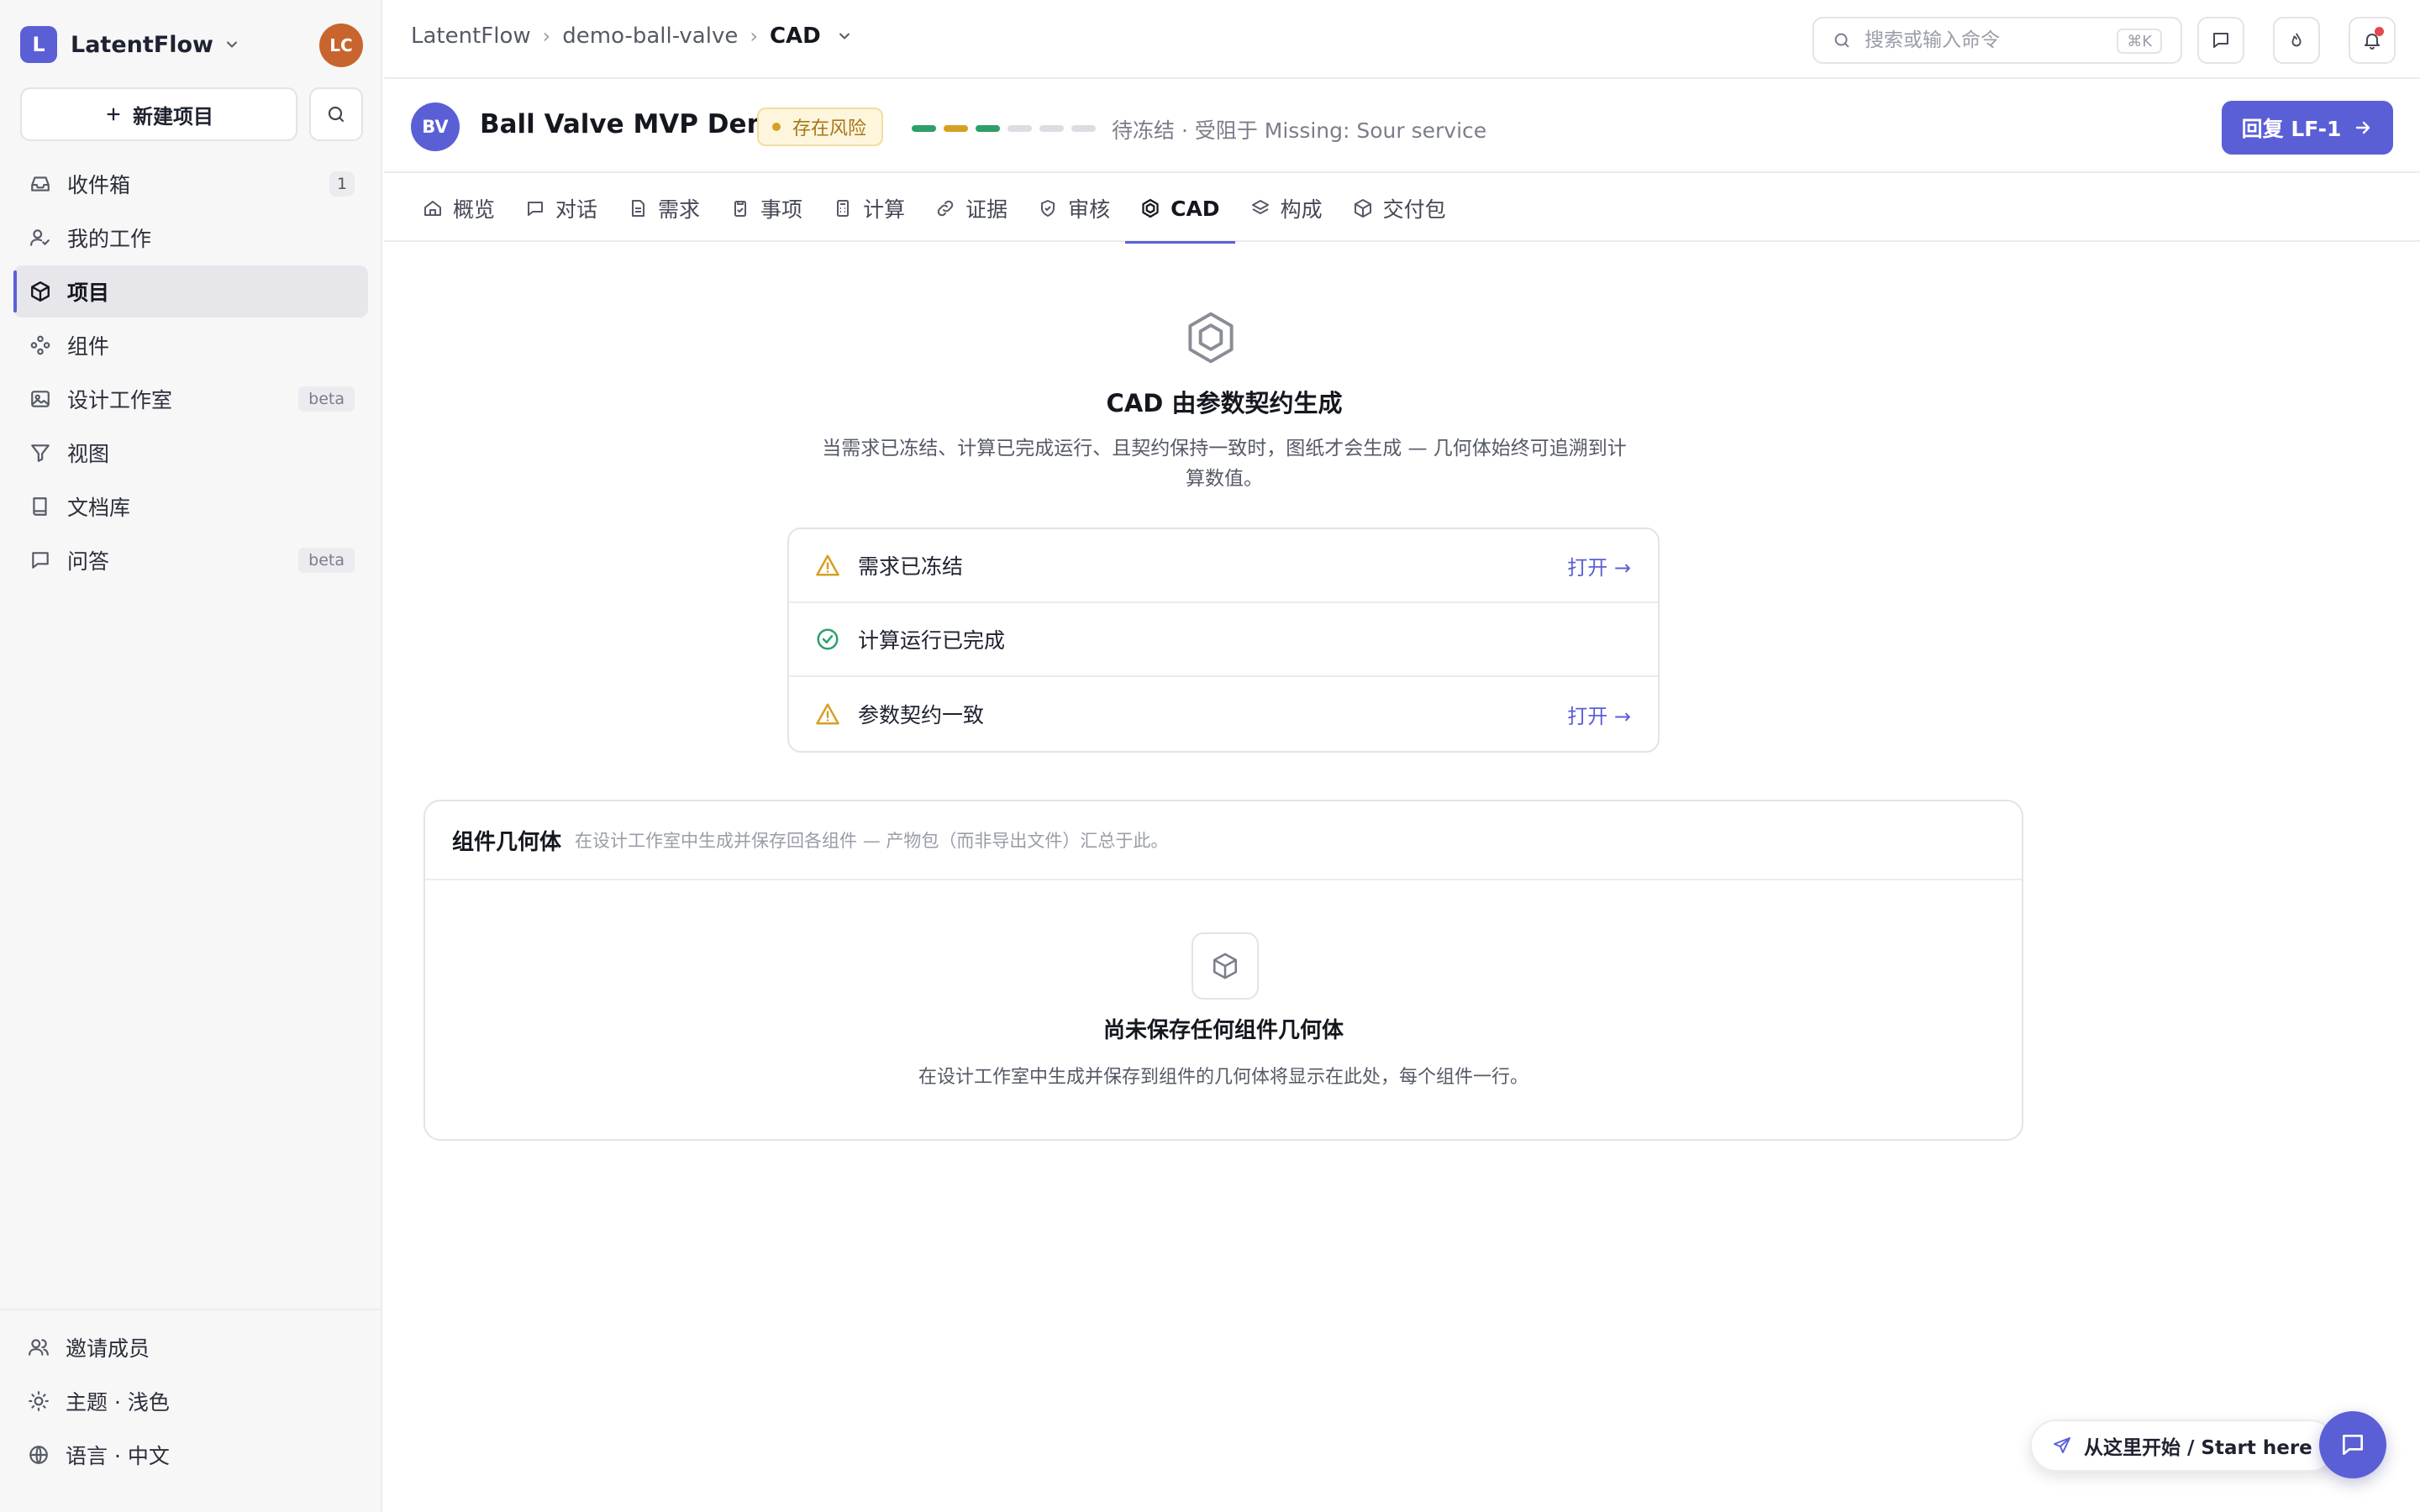 This screenshot has width=2420, height=1512. What do you see at coordinates (988, 128) in the screenshot?
I see `progress-segment-done` at bounding box center [988, 128].